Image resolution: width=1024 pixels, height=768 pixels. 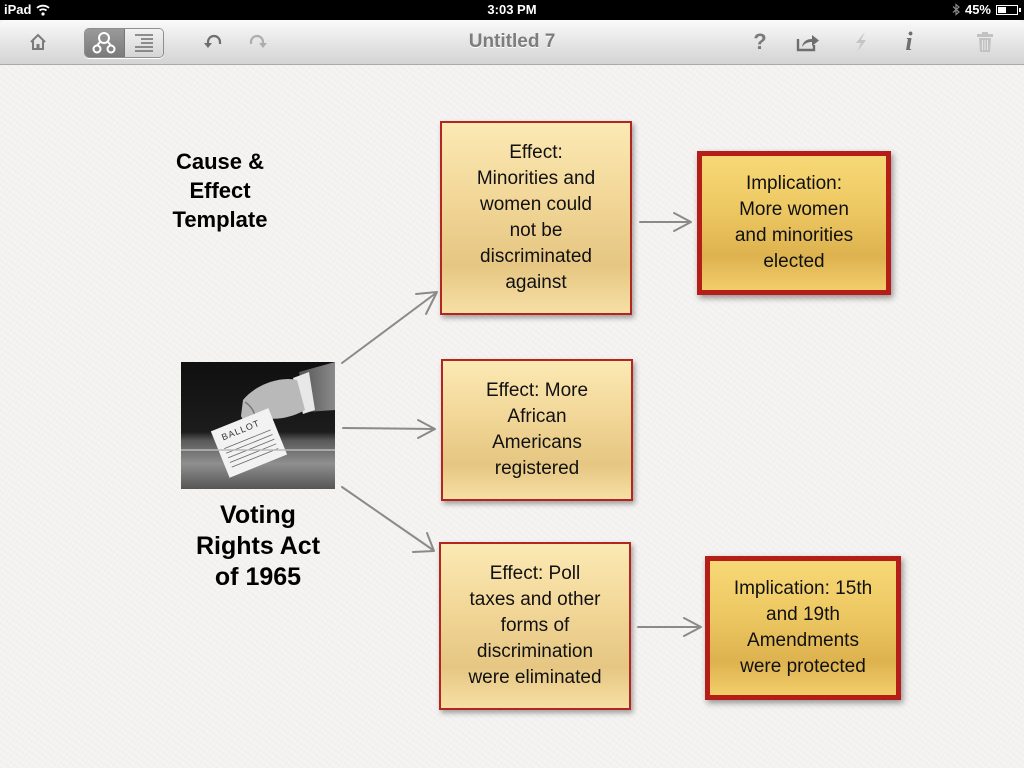 What do you see at coordinates (956, 9) in the screenshot?
I see `bluetooth-icon` at bounding box center [956, 9].